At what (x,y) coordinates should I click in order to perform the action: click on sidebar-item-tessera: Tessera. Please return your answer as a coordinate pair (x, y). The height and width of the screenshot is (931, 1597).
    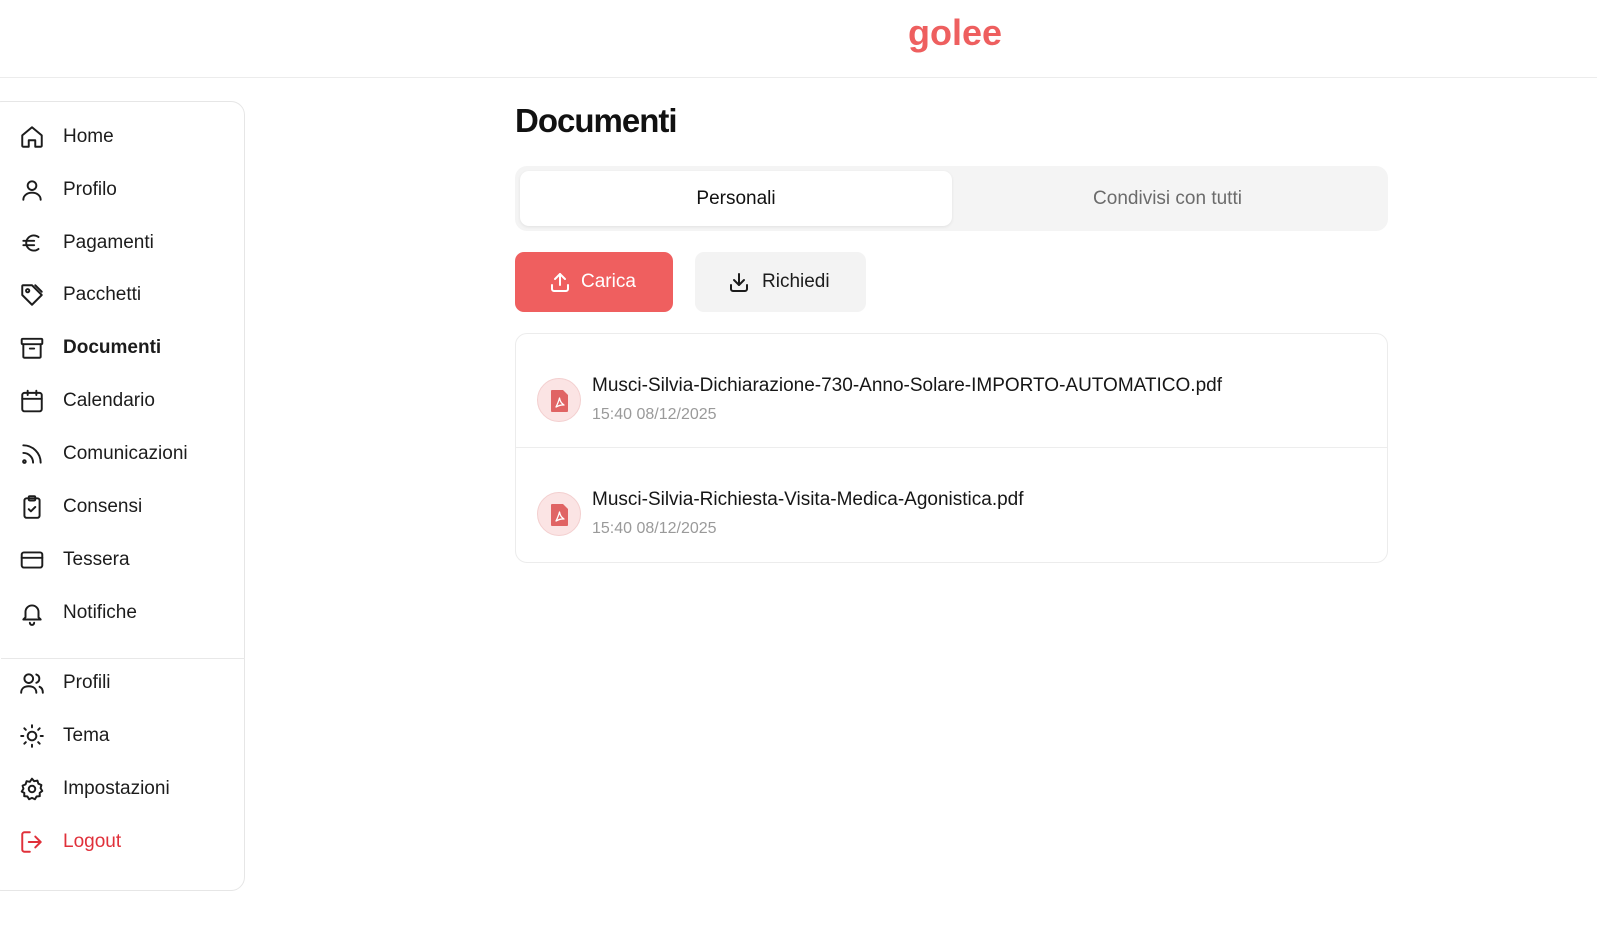
    Looking at the image, I should click on (117, 559).